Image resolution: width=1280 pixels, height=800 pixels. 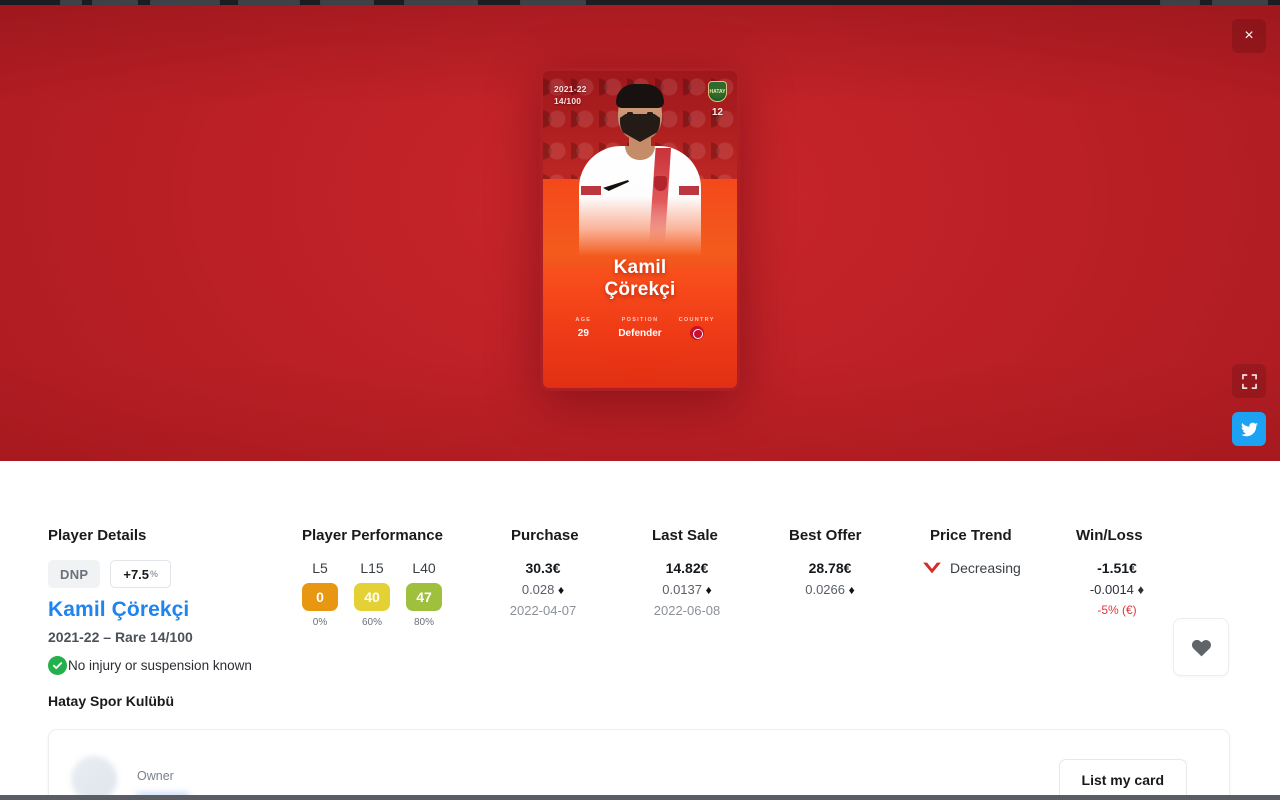 What do you see at coordinates (717, 112) in the screenshot?
I see `card-jersey-number: 12` at bounding box center [717, 112].